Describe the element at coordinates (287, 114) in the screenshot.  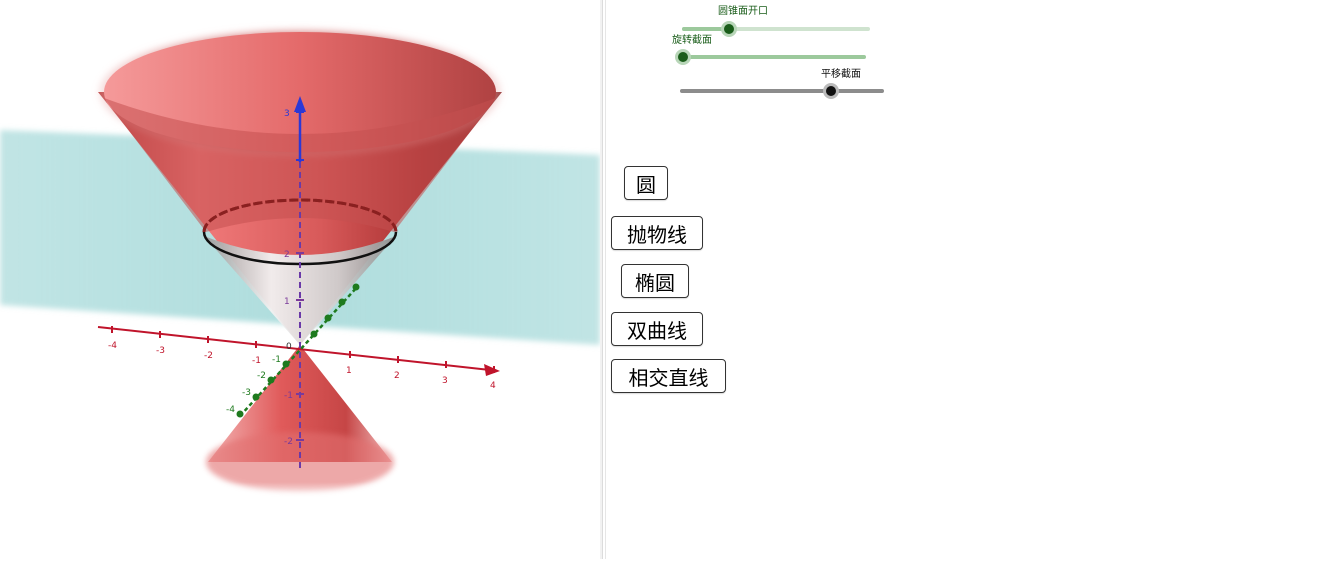
I see `z-tick-label: 3` at that location.